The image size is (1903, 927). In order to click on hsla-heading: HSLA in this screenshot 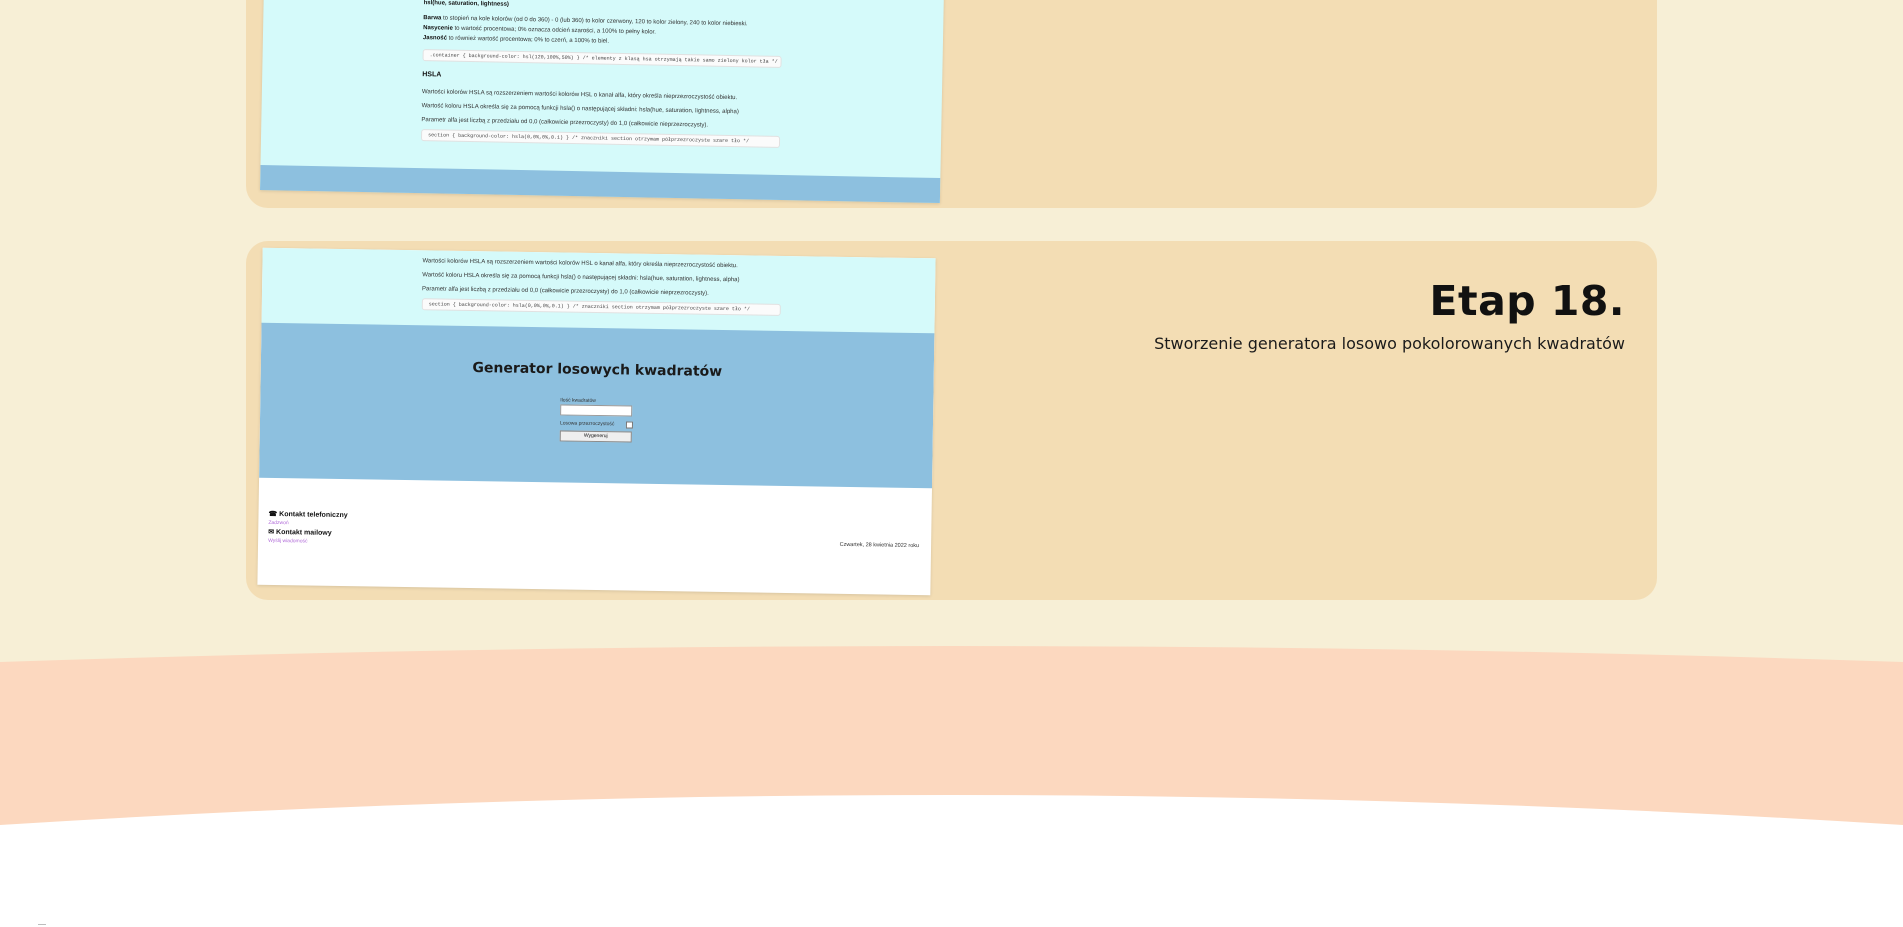, I will do `click(432, 75)`.